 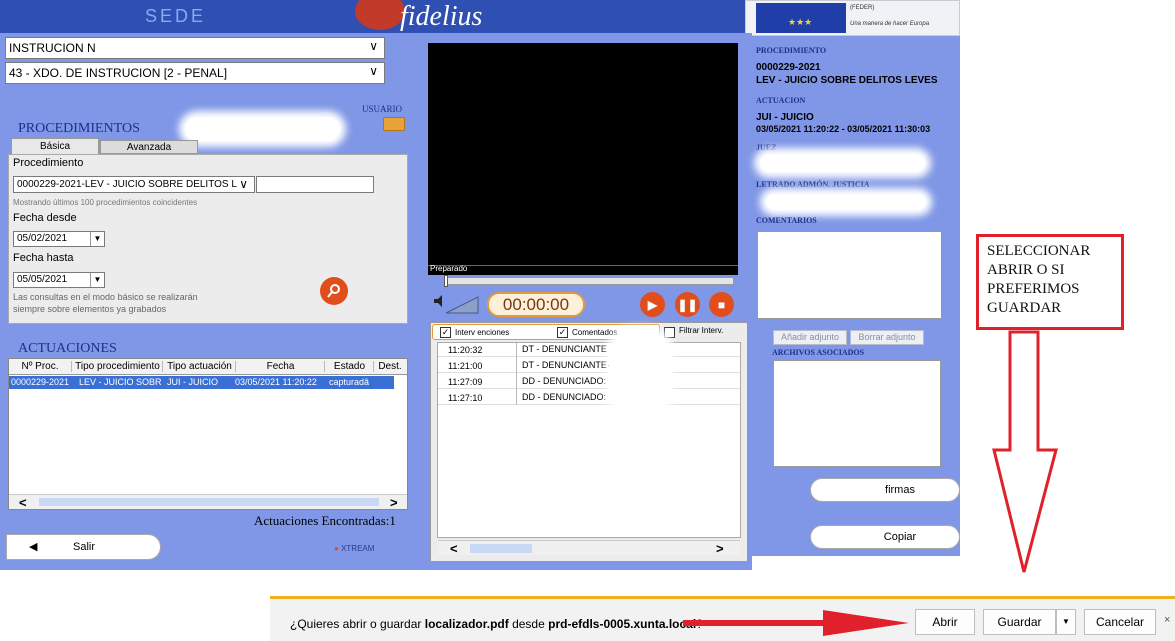 What do you see at coordinates (564, 397) in the screenshot?
I see `intervention-text: DD - DENUNCIADO:` at bounding box center [564, 397].